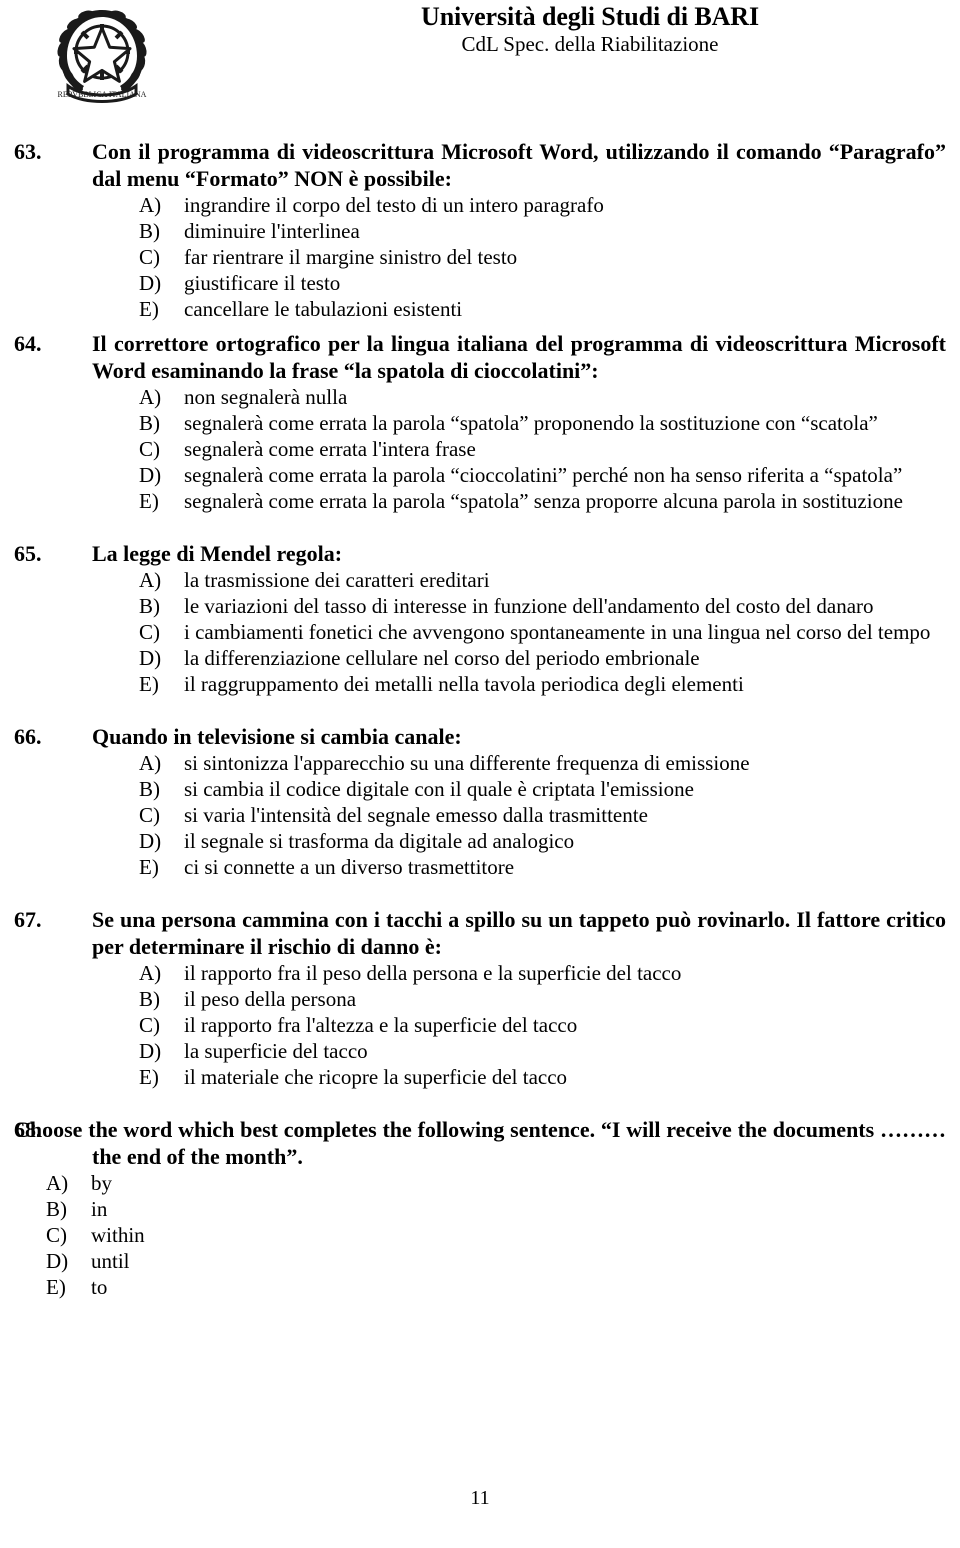 This screenshot has width=960, height=1548. I want to click on question-number: 63., so click(28, 151).